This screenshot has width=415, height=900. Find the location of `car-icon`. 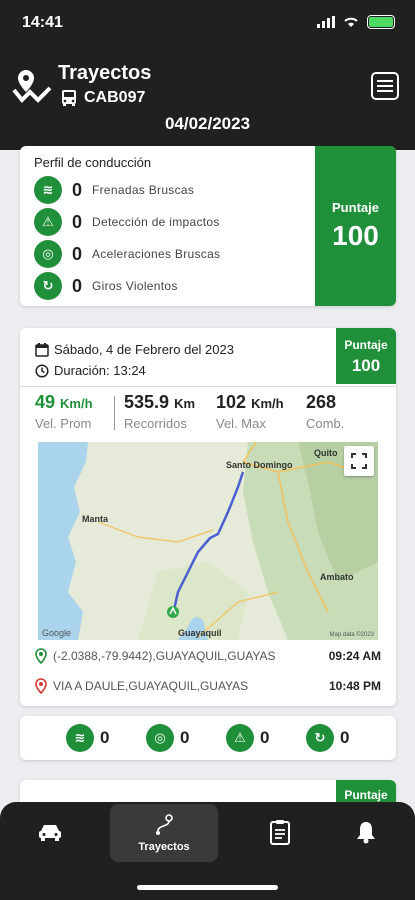

car-icon is located at coordinates (50, 833).